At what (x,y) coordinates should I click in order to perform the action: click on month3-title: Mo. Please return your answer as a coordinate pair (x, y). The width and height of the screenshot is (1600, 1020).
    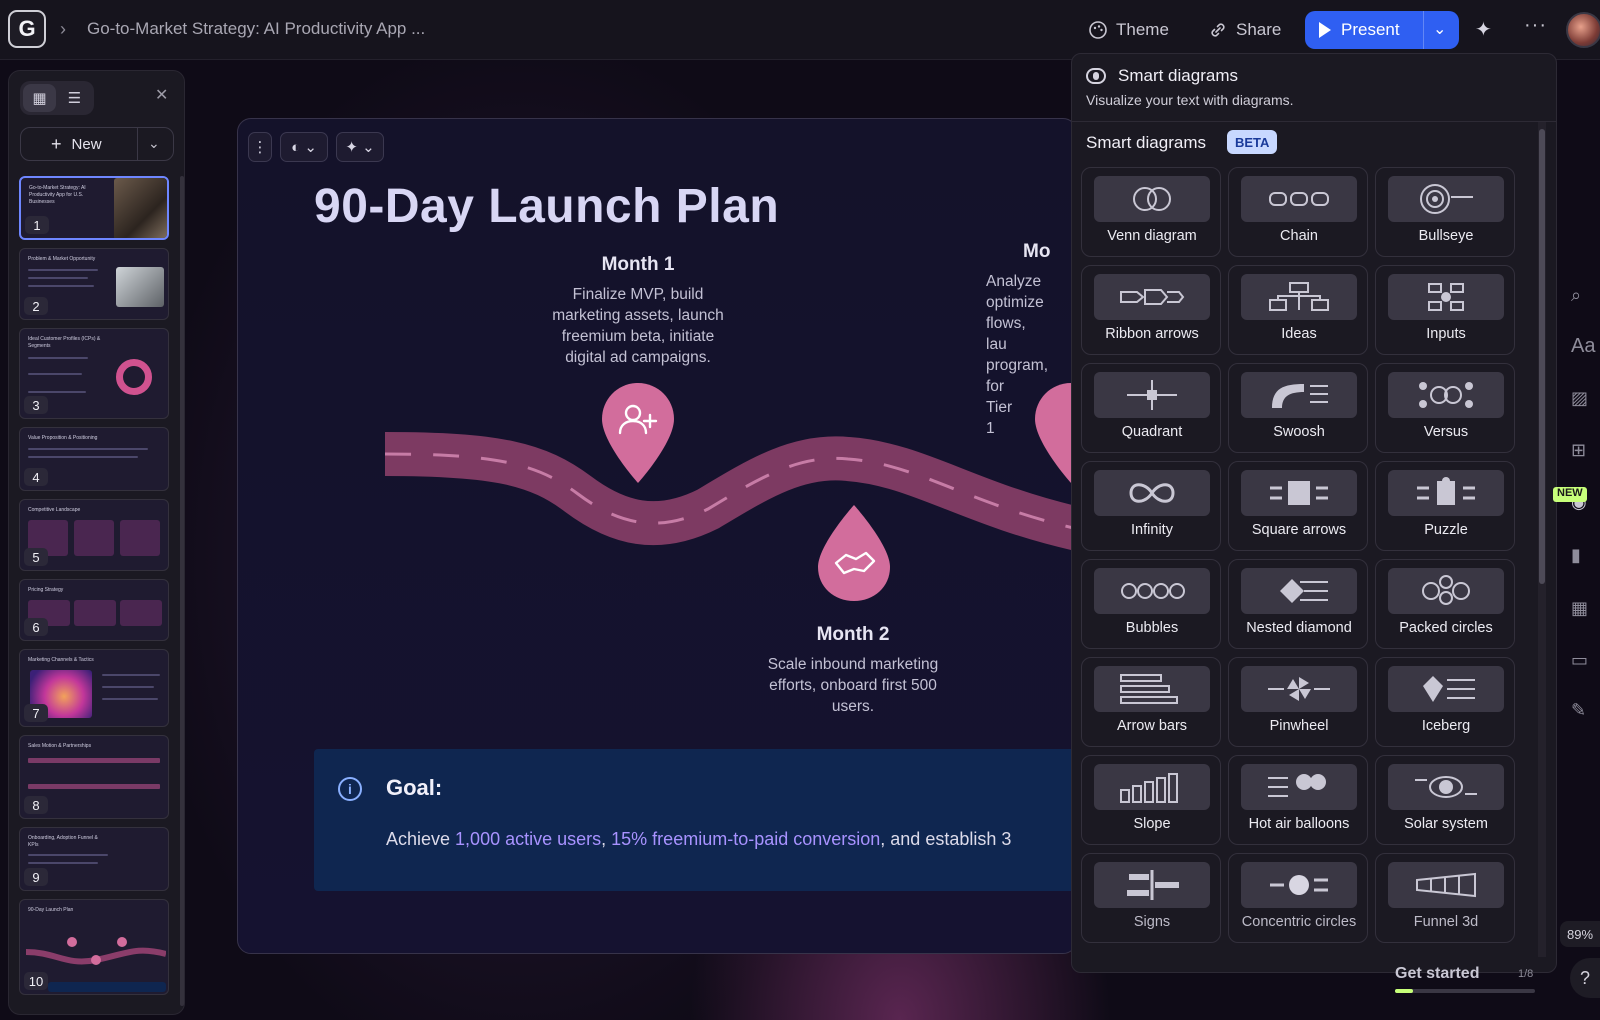
    Looking at the image, I should click on (1049, 252).